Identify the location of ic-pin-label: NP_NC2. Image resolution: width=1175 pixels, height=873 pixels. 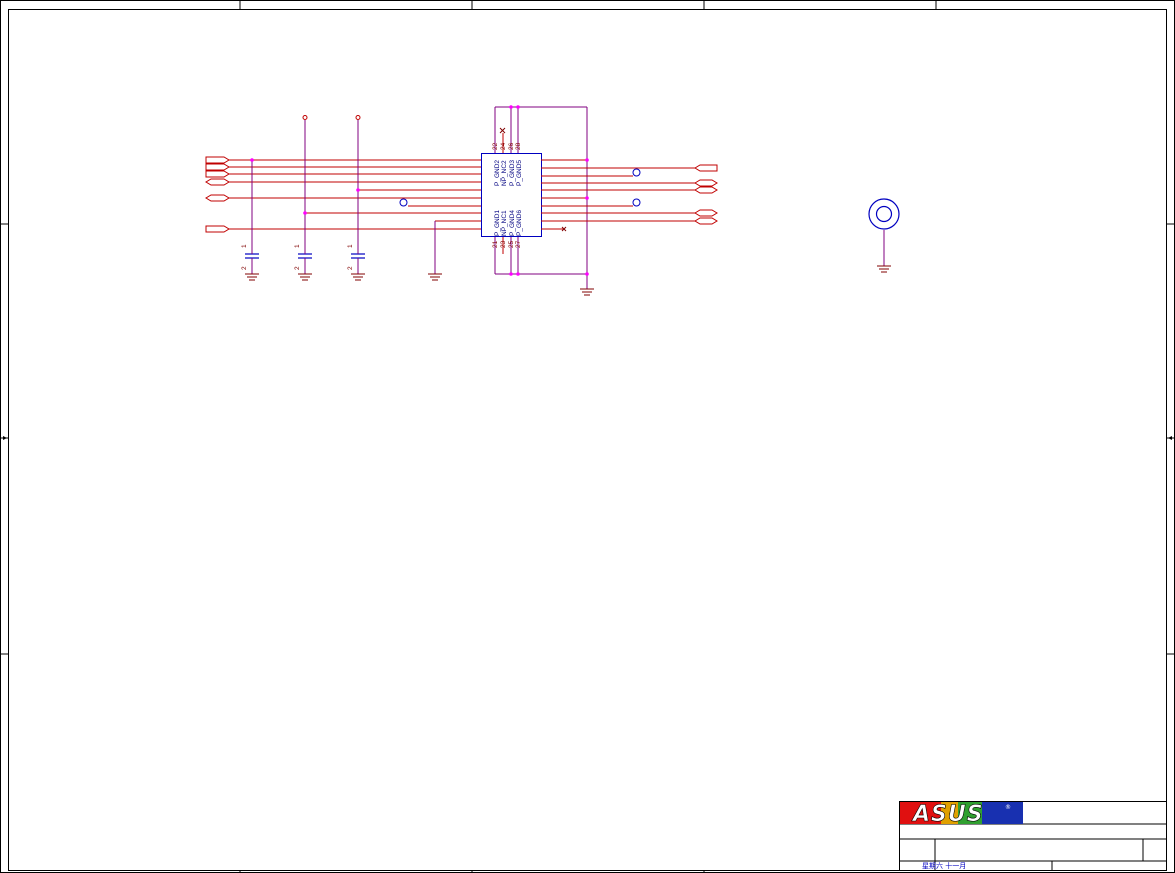
(504, 173).